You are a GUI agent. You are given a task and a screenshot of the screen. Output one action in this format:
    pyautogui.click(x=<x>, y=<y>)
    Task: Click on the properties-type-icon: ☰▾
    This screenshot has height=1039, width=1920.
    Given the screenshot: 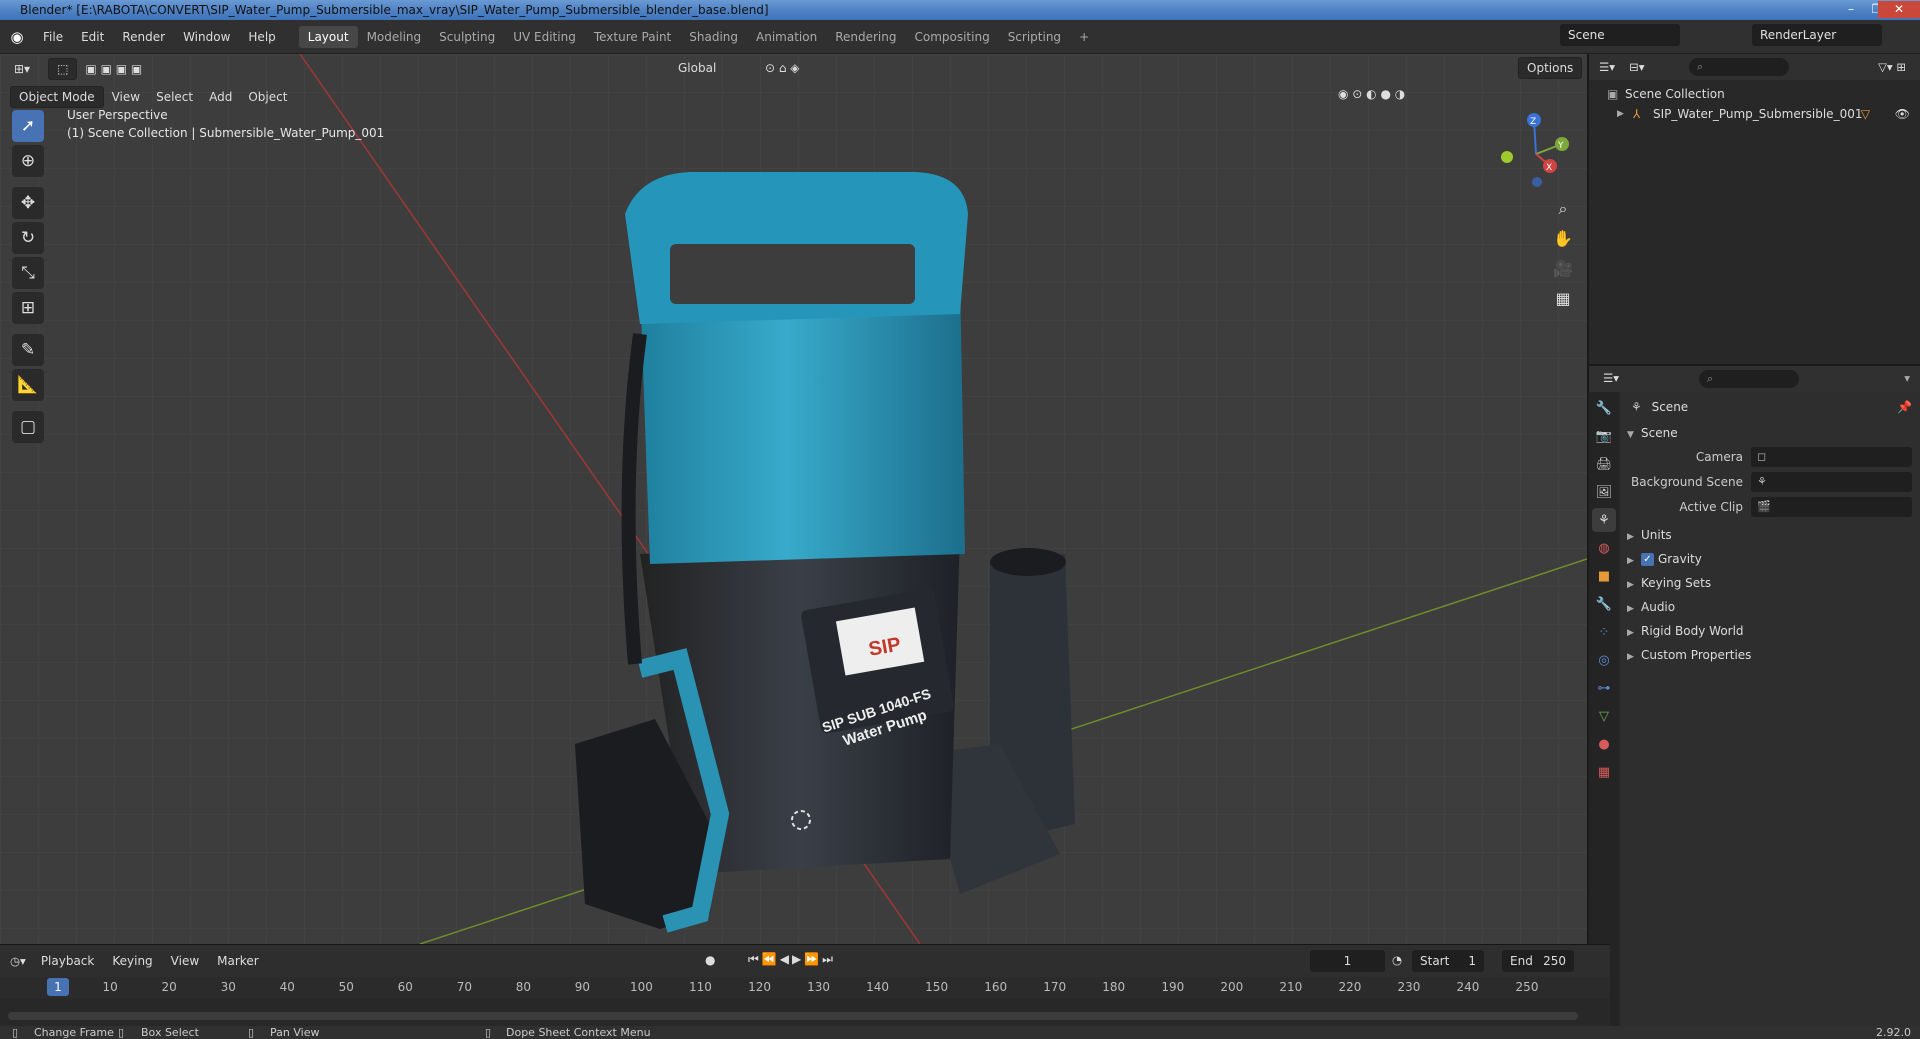 What is the action you would take?
    pyautogui.click(x=1611, y=378)
    